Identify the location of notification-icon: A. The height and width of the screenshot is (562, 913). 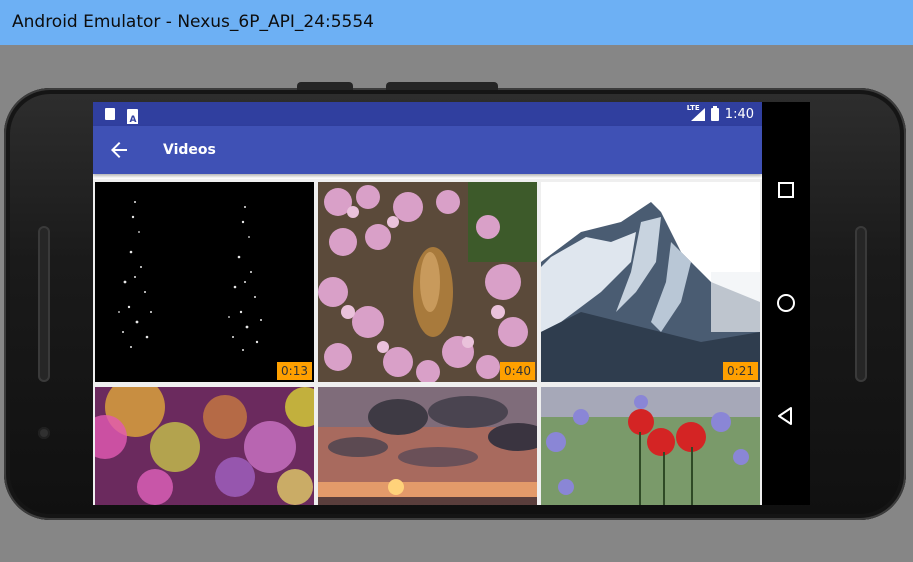
(132, 117).